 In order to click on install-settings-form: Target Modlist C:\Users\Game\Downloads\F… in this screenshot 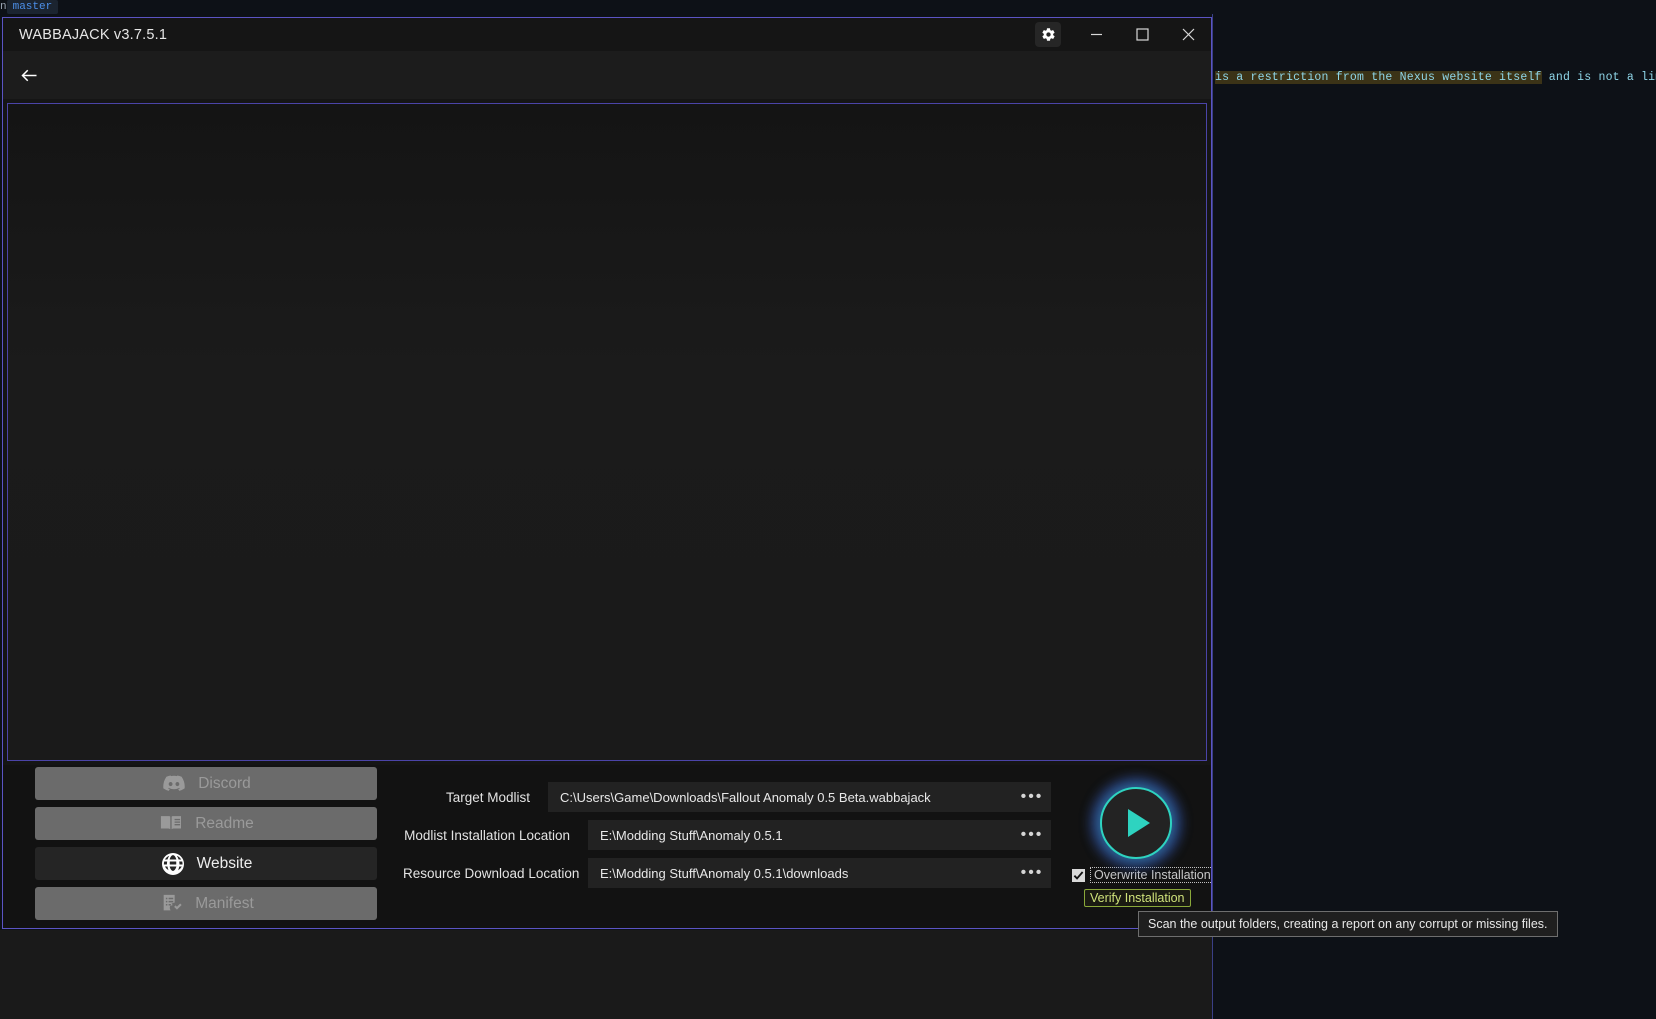, I will do `click(727, 839)`.